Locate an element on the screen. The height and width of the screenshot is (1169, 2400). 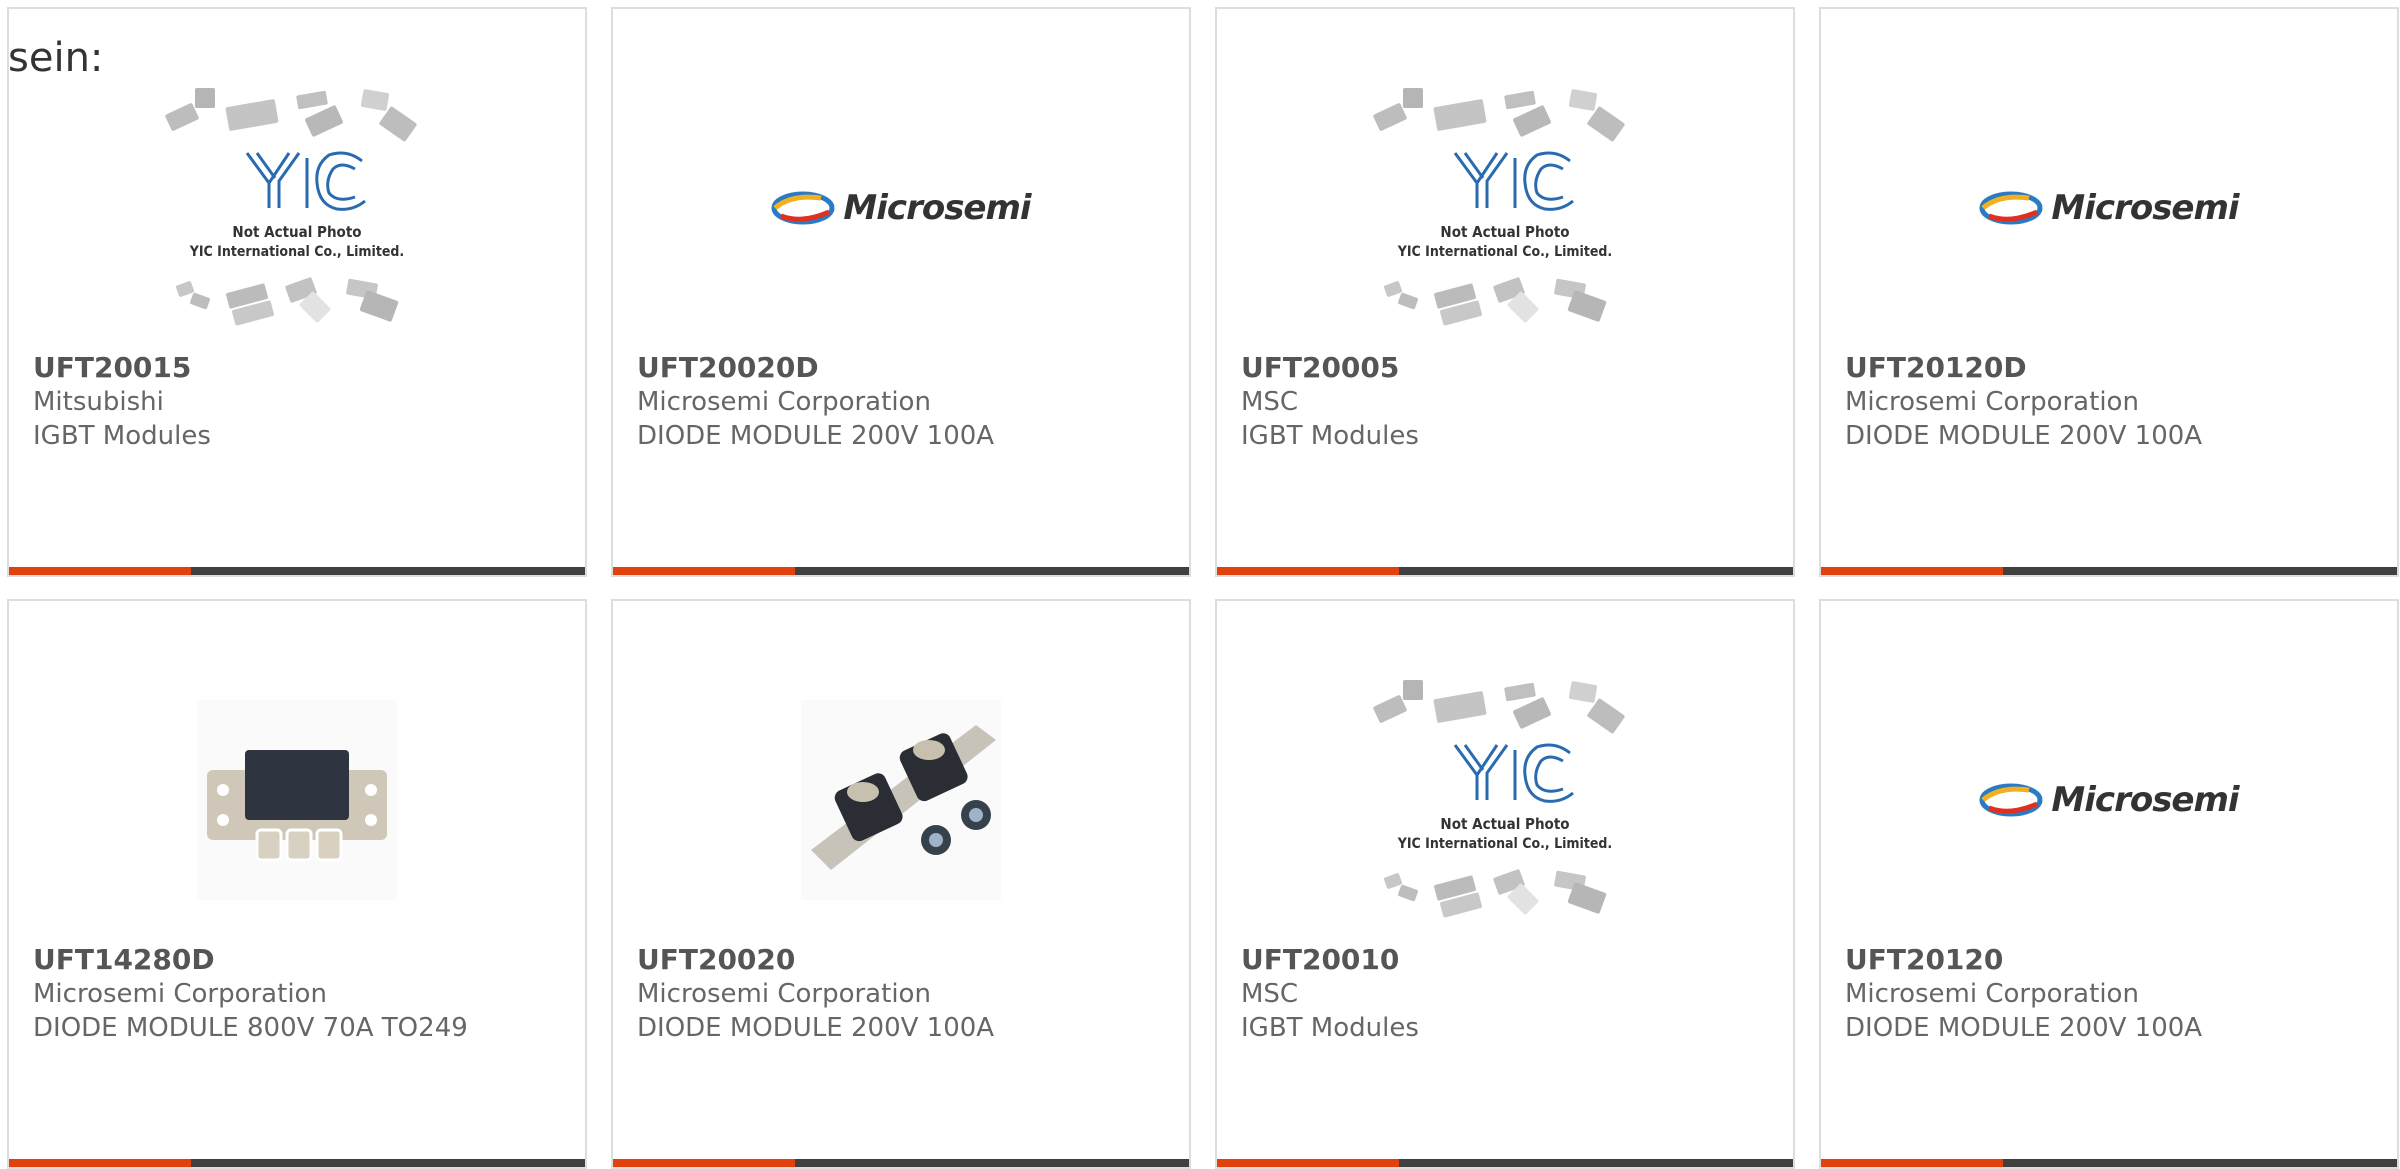
part-number: UFT20120D is located at coordinates (2116, 368).